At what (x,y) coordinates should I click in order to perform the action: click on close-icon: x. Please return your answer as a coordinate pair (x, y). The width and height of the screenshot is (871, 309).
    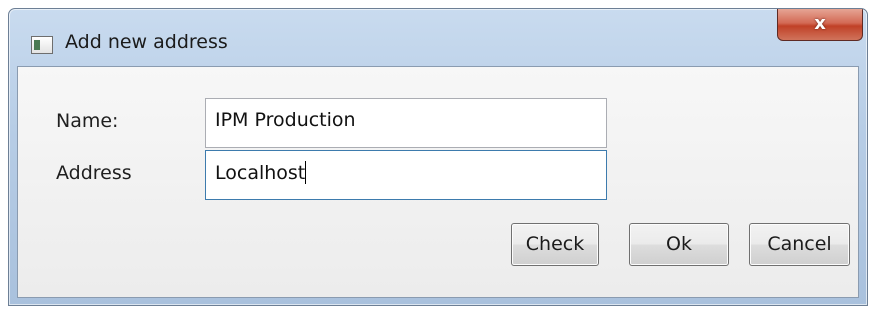
    Looking at the image, I should click on (820, 23).